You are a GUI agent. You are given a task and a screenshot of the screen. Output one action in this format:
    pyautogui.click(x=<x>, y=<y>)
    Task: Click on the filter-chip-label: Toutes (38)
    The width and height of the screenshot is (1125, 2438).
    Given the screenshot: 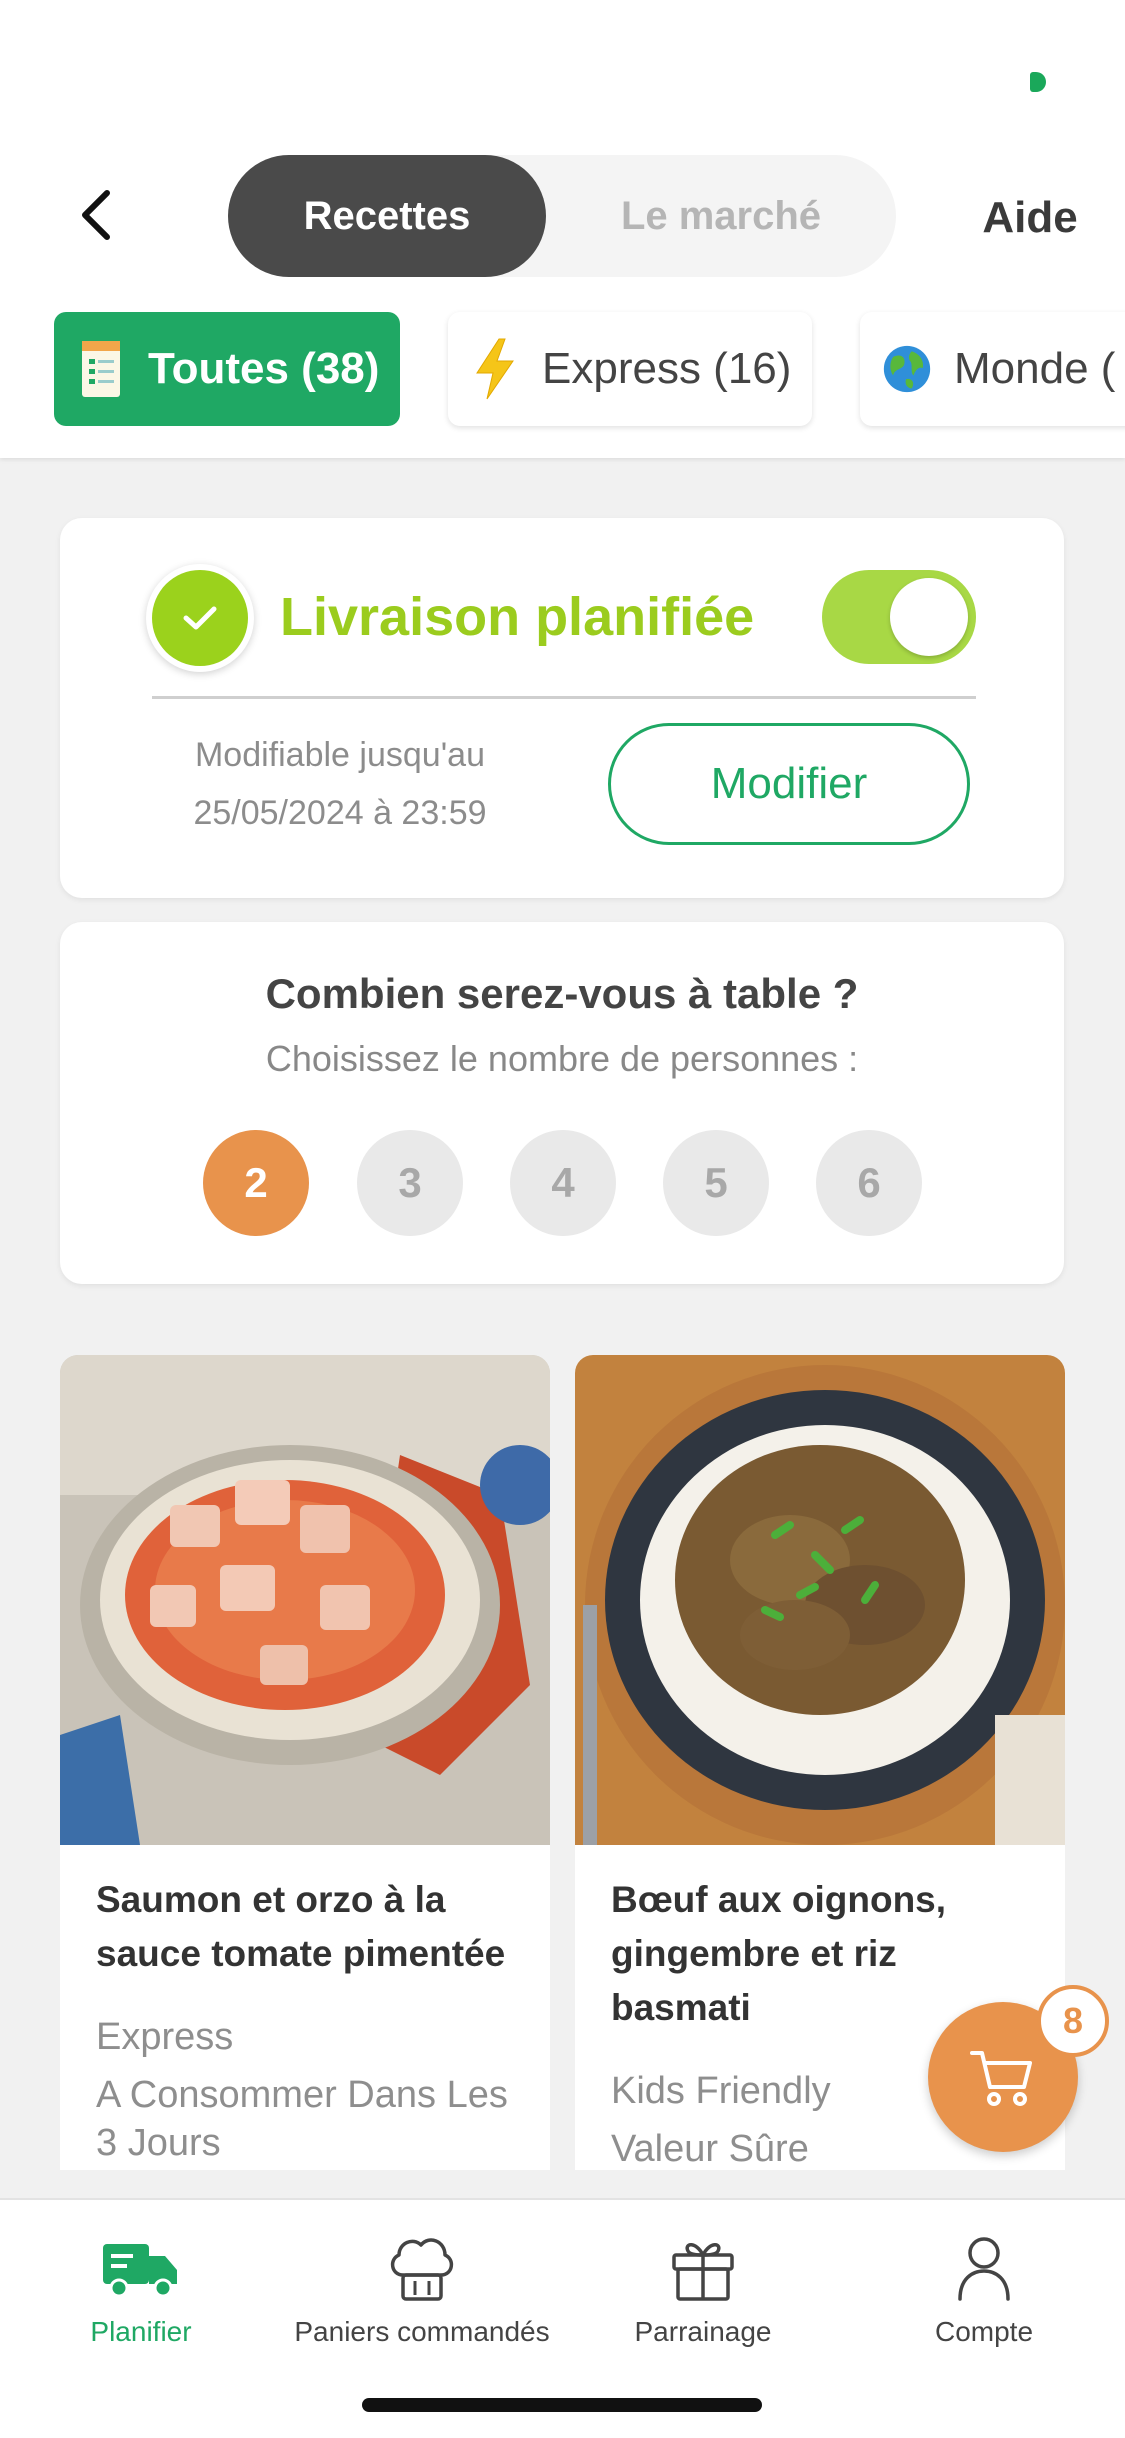 What is the action you would take?
    pyautogui.click(x=264, y=368)
    